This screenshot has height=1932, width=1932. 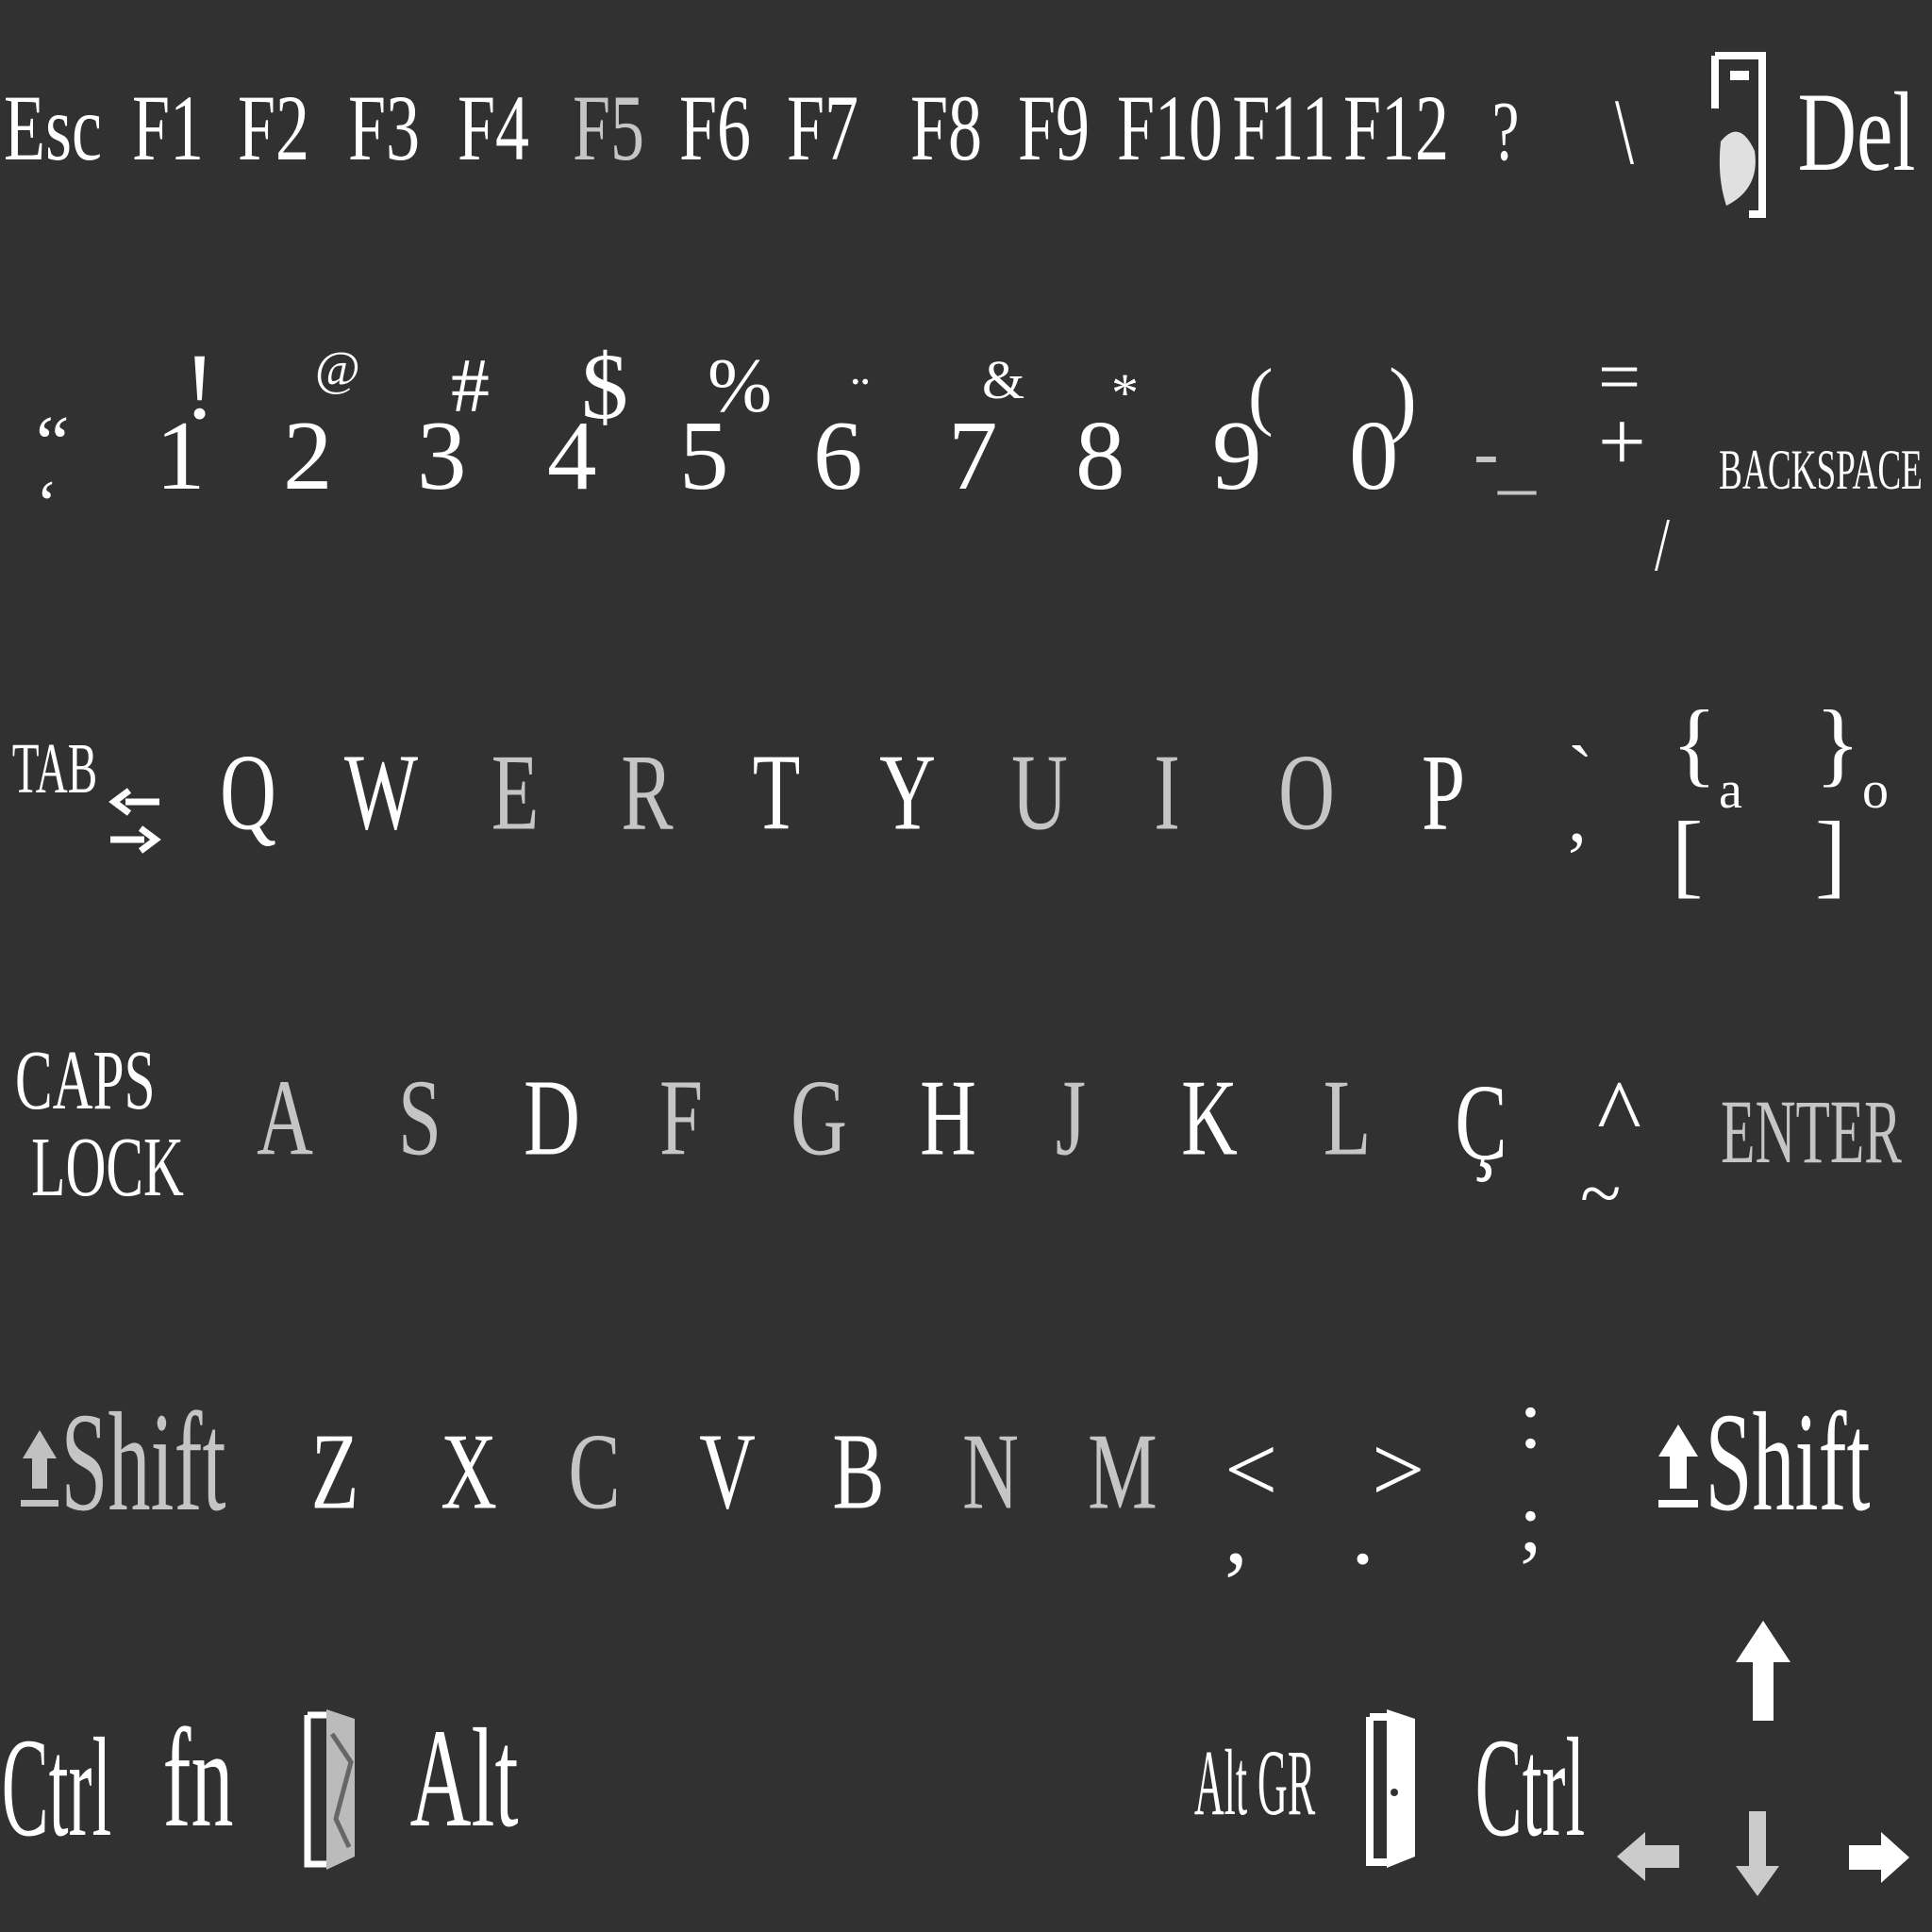 What do you see at coordinates (1648, 1856) in the screenshot?
I see `arrow-left-icon` at bounding box center [1648, 1856].